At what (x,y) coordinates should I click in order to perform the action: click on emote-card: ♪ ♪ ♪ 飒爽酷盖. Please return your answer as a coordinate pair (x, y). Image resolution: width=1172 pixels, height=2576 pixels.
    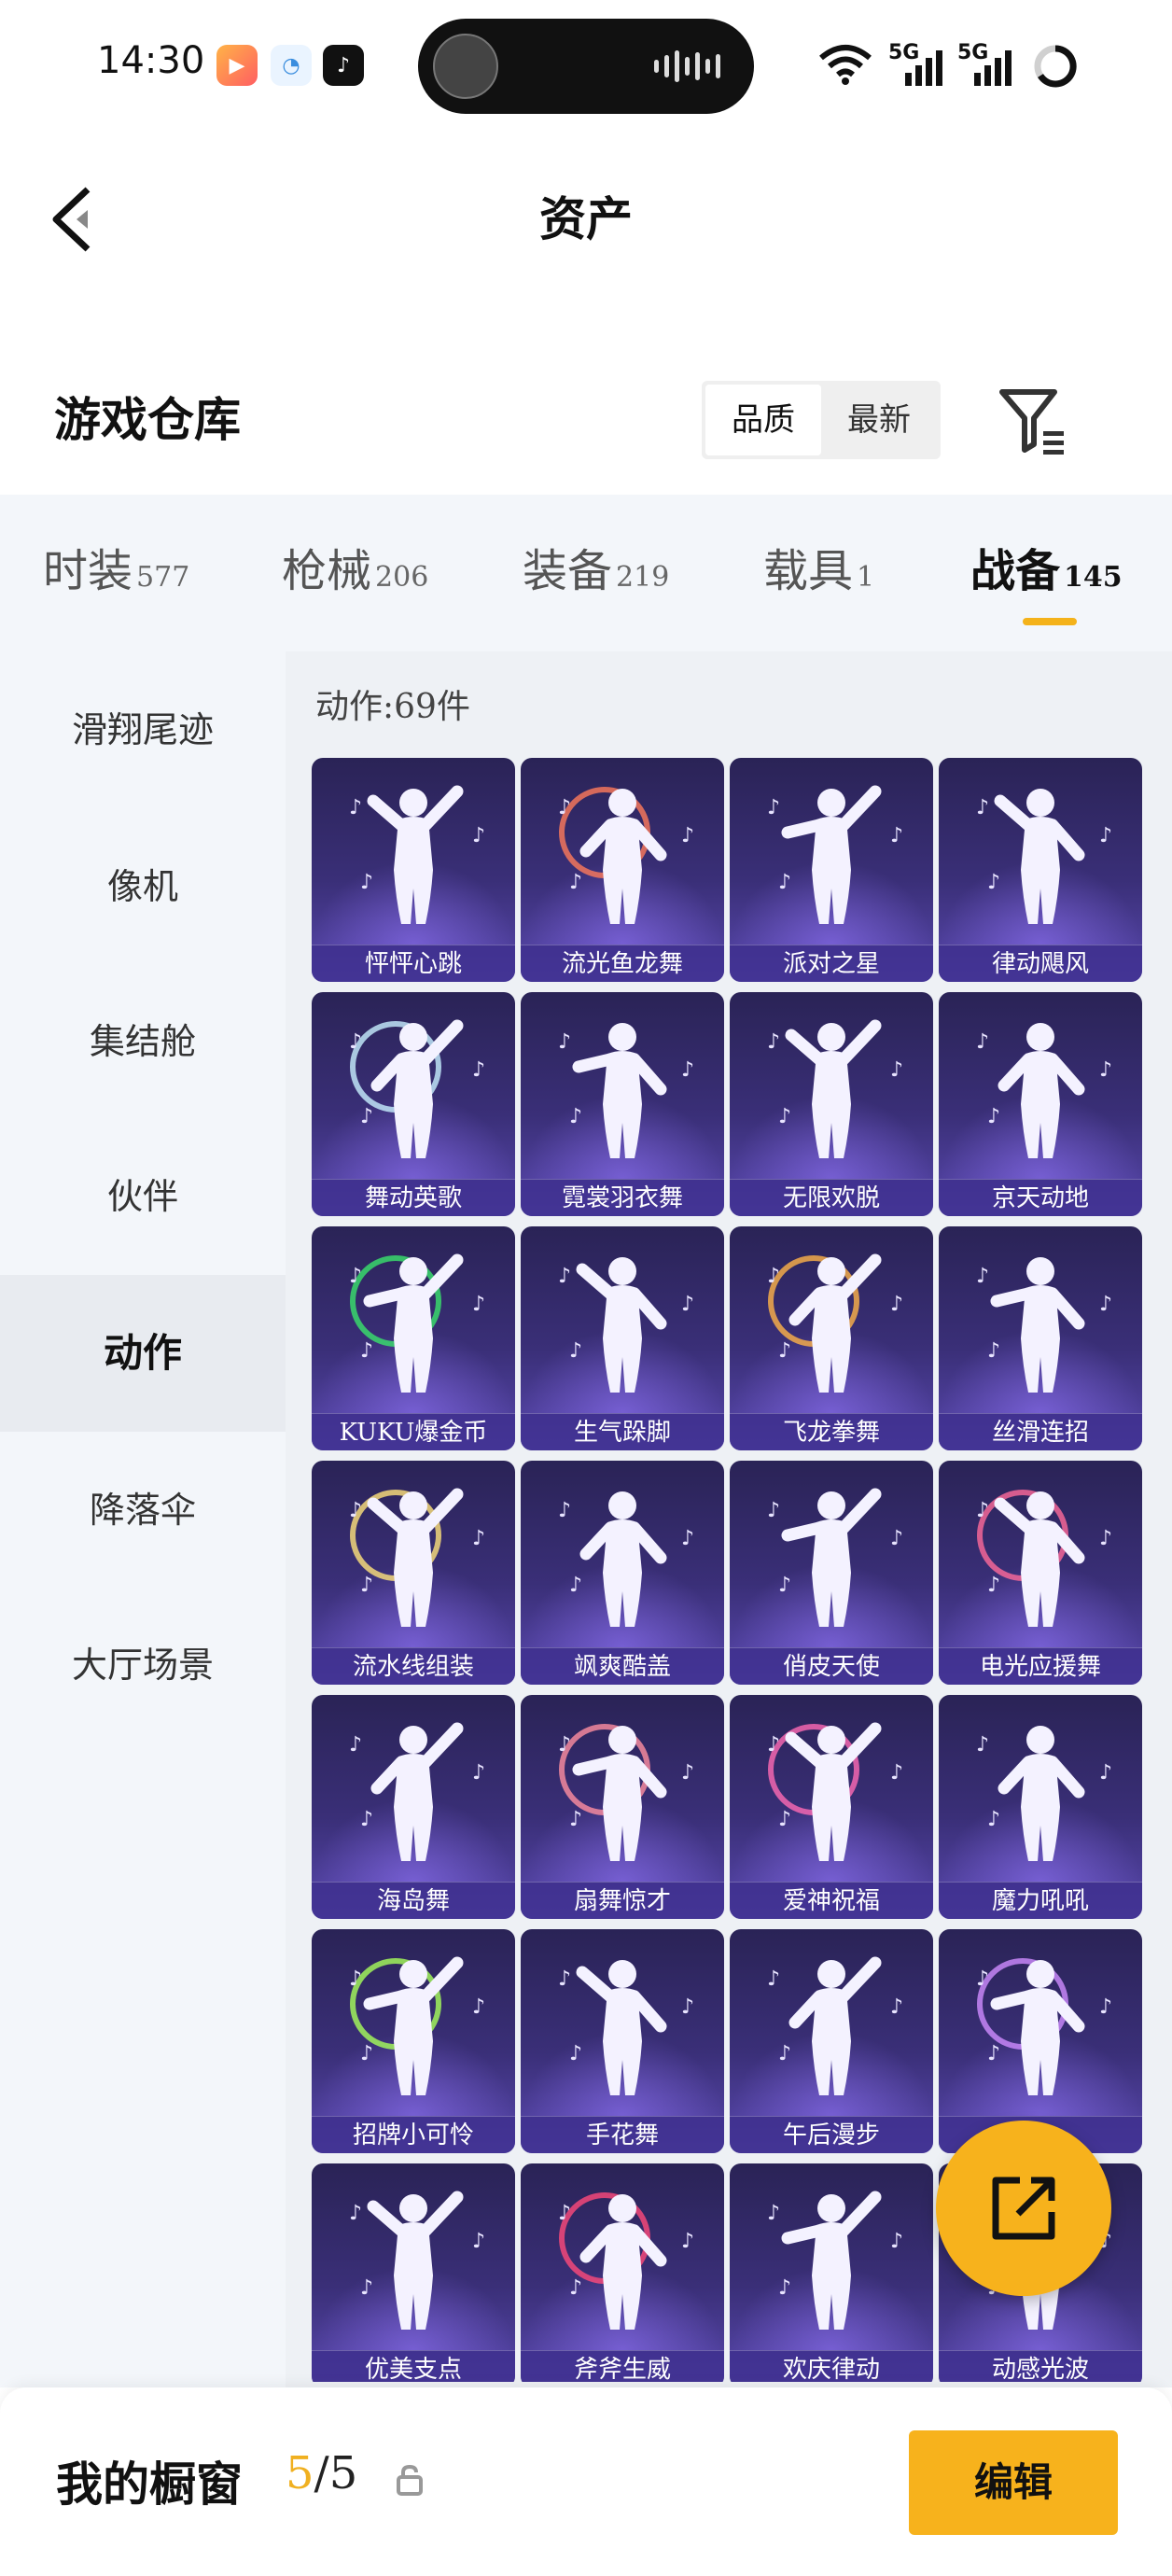
    Looking at the image, I should click on (622, 1573).